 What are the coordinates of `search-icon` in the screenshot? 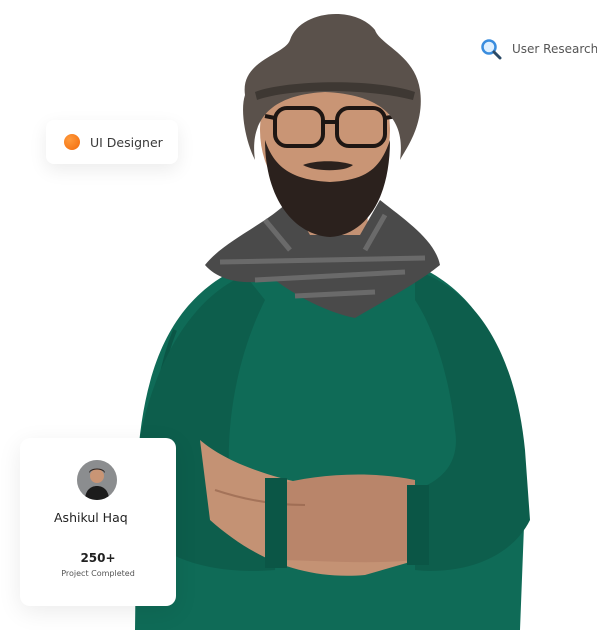 It's located at (491, 49).